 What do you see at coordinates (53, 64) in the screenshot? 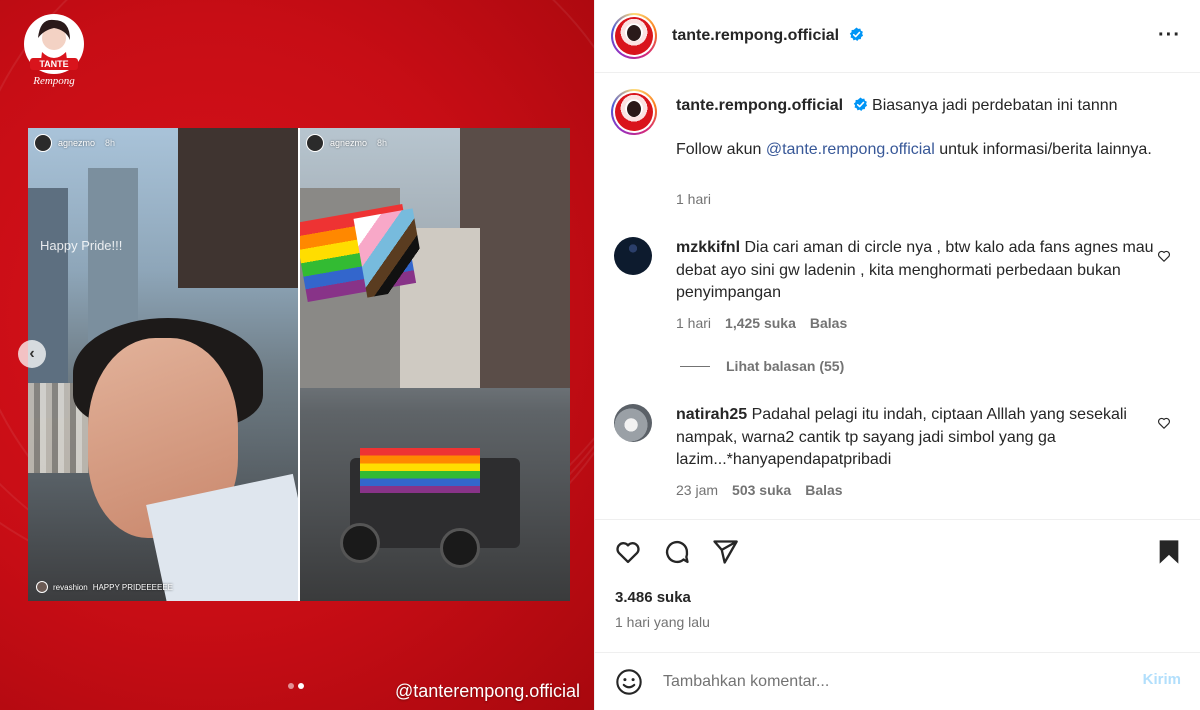
I see `svg-text: TANTE` at bounding box center [53, 64].